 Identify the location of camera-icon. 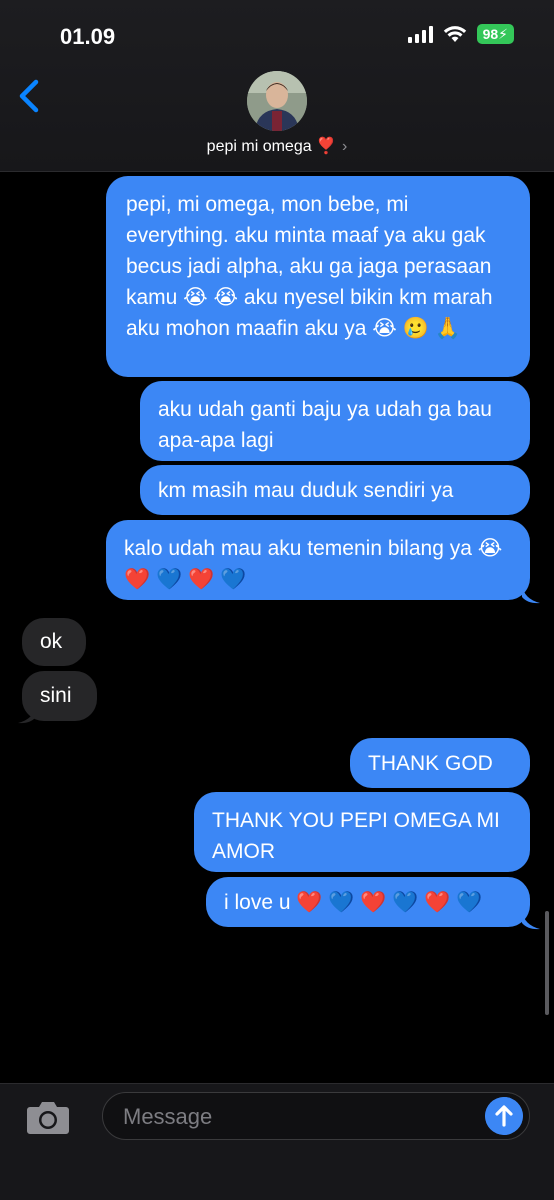
(48, 1117).